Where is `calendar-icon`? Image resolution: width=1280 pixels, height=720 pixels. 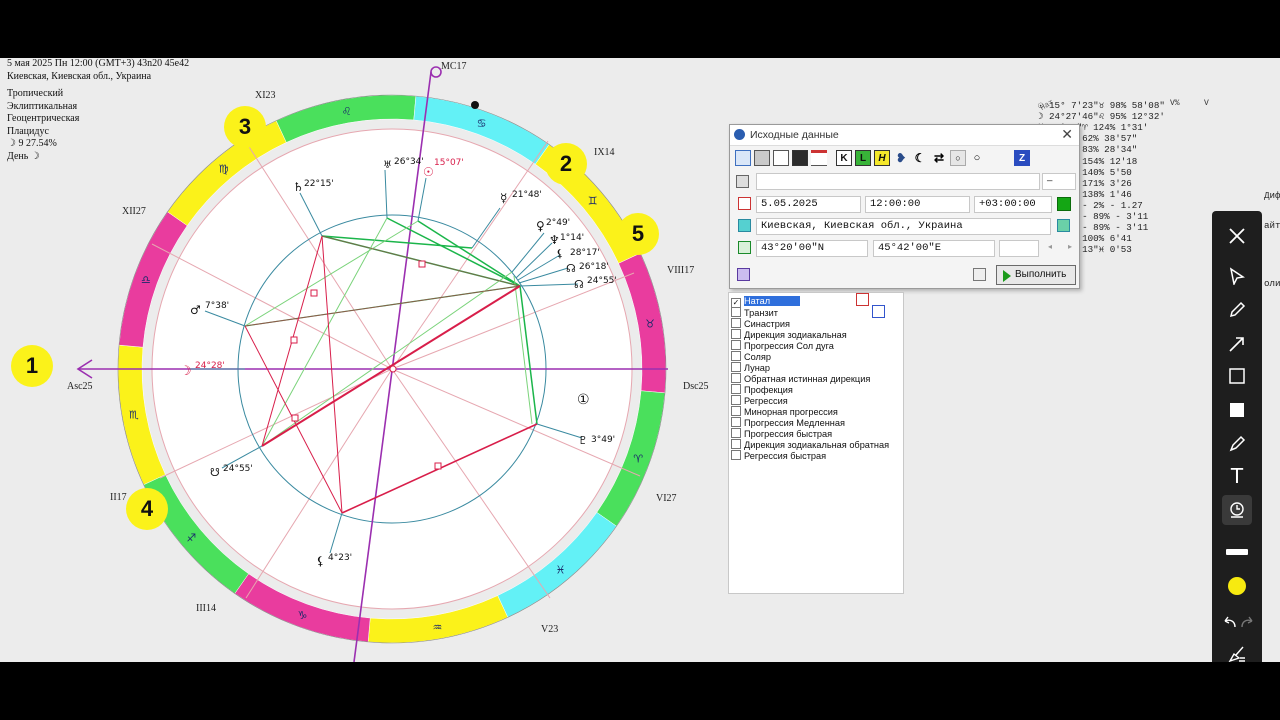
calendar-icon is located at coordinates (744, 203).